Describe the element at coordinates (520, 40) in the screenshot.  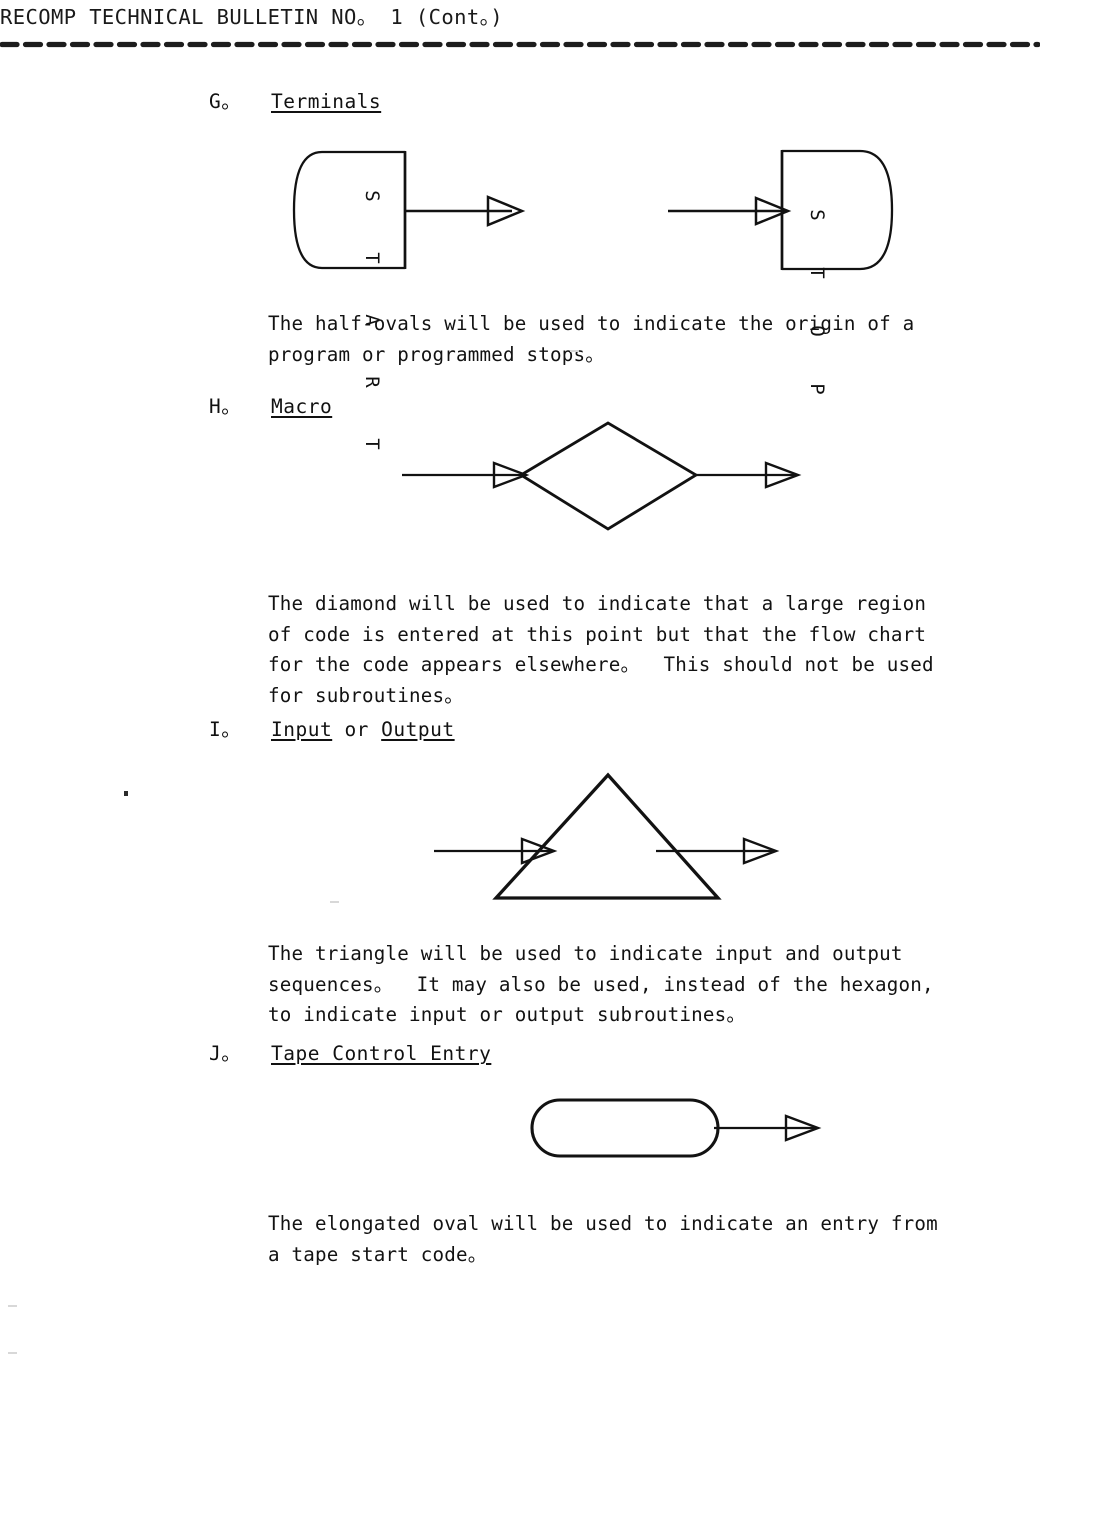
I see `header-dashed-rule` at that location.